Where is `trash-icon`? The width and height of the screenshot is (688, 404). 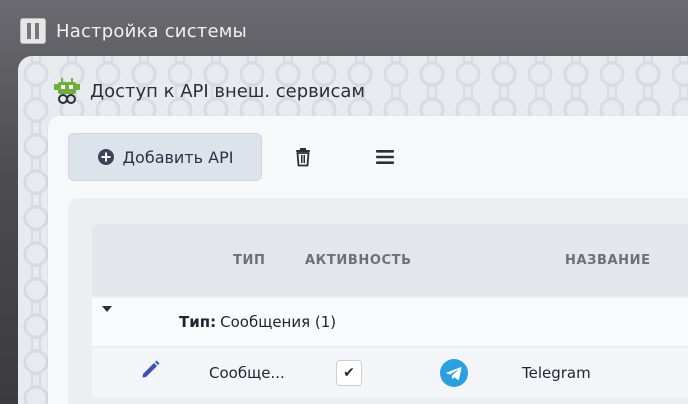 trash-icon is located at coordinates (303, 157).